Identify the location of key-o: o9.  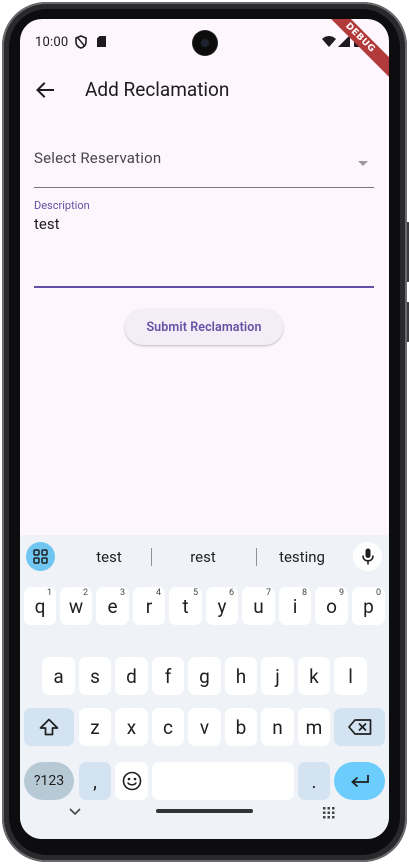
(331, 606).